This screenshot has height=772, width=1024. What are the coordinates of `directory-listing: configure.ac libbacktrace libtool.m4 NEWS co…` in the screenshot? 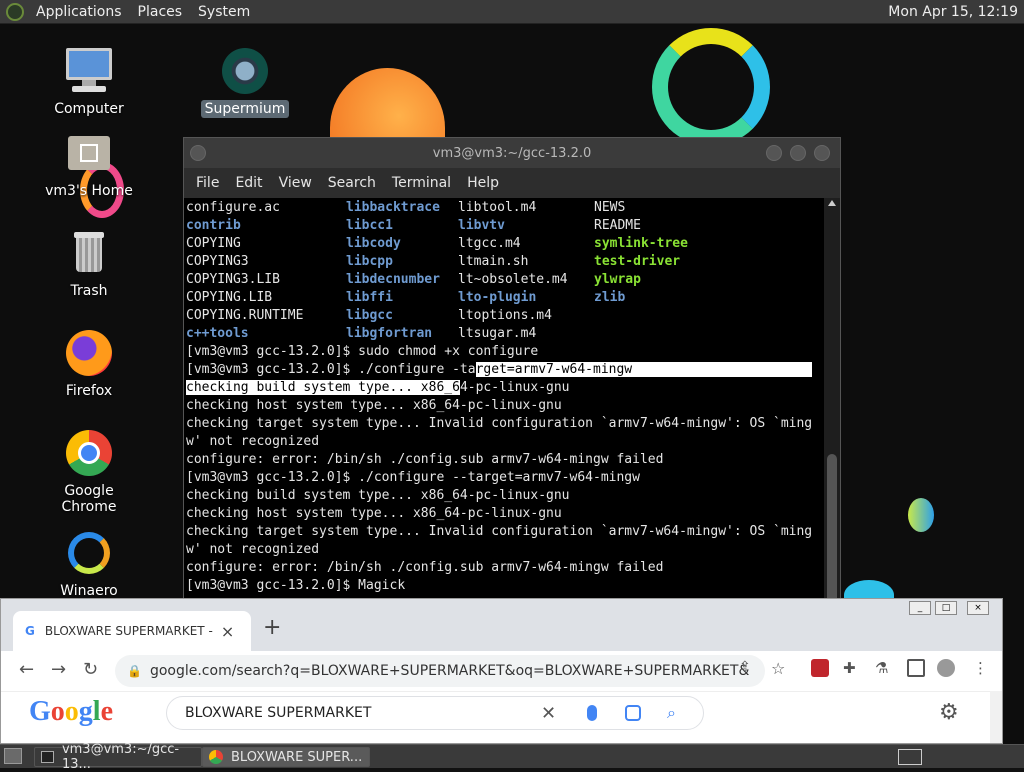 It's located at (505, 271).